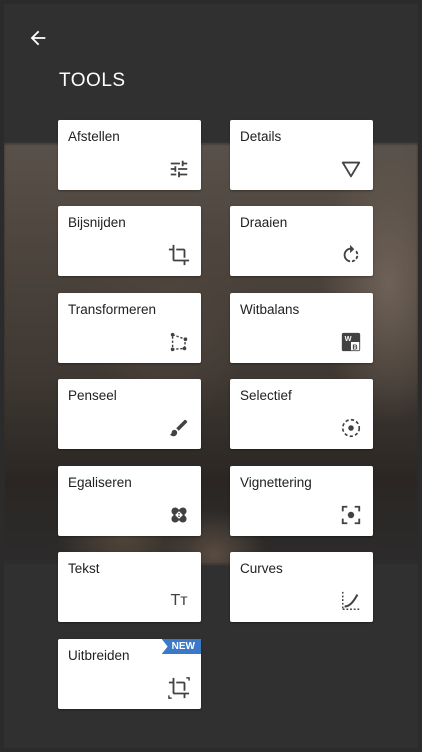 The height and width of the screenshot is (752, 422). What do you see at coordinates (179, 688) in the screenshot?
I see `expand-icon` at bounding box center [179, 688].